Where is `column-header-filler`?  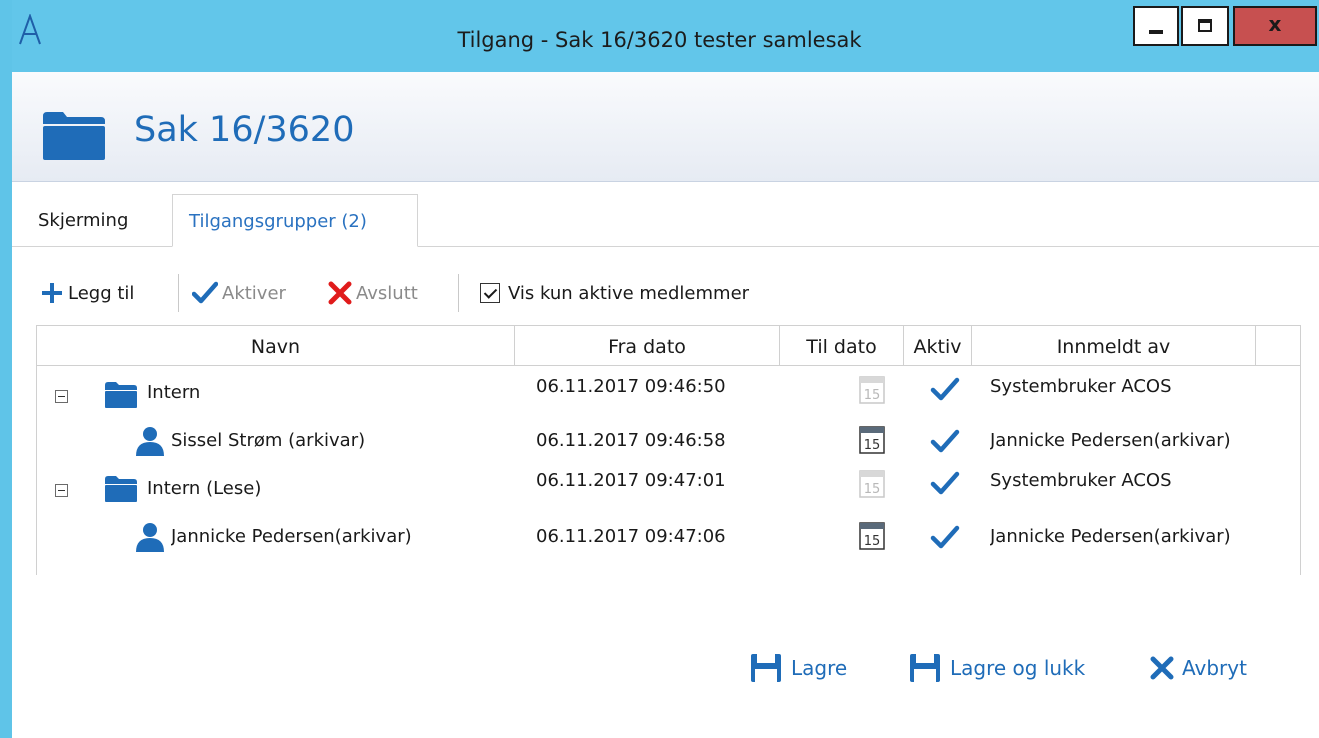 column-header-filler is located at coordinates (1278, 346).